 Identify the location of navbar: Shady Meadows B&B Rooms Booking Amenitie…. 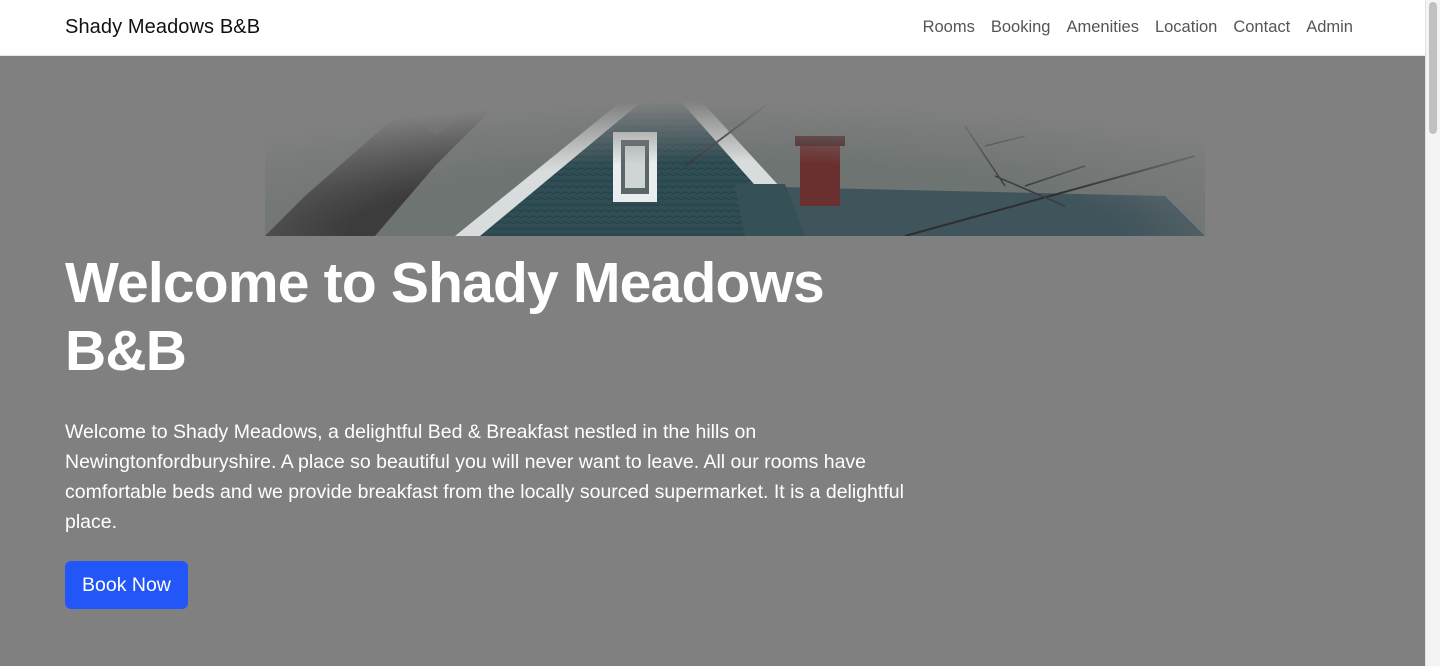
(712, 28).